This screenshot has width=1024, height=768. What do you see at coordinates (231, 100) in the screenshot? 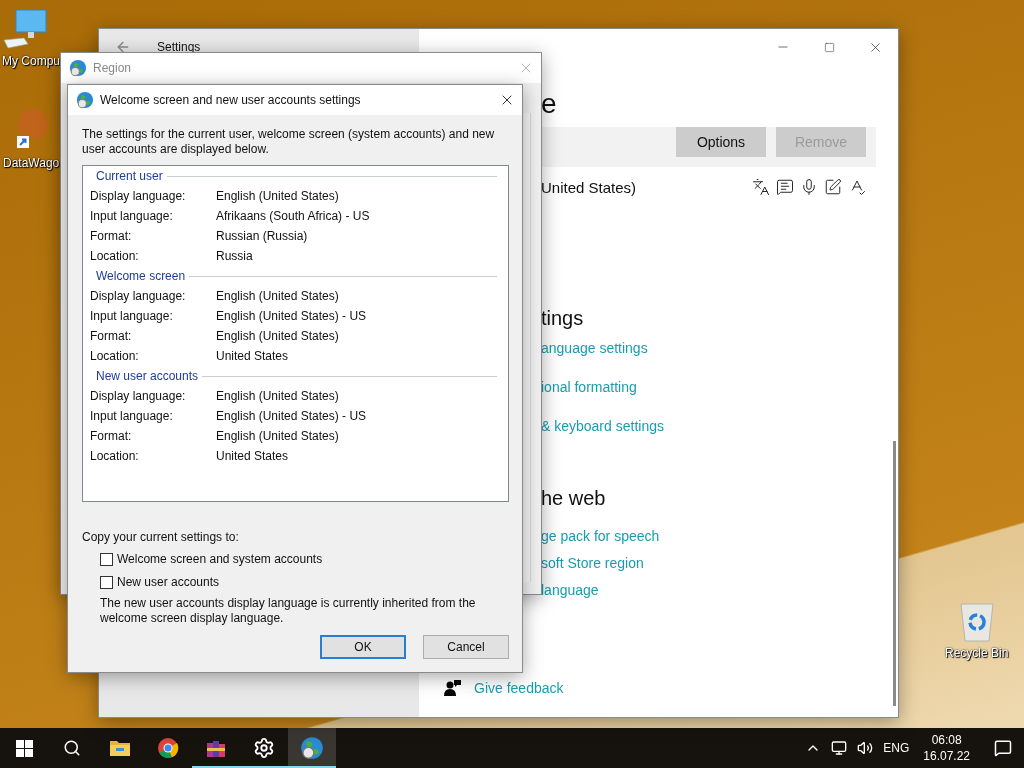
I see `dialog-title: Welcome screen and new user accounts settings` at bounding box center [231, 100].